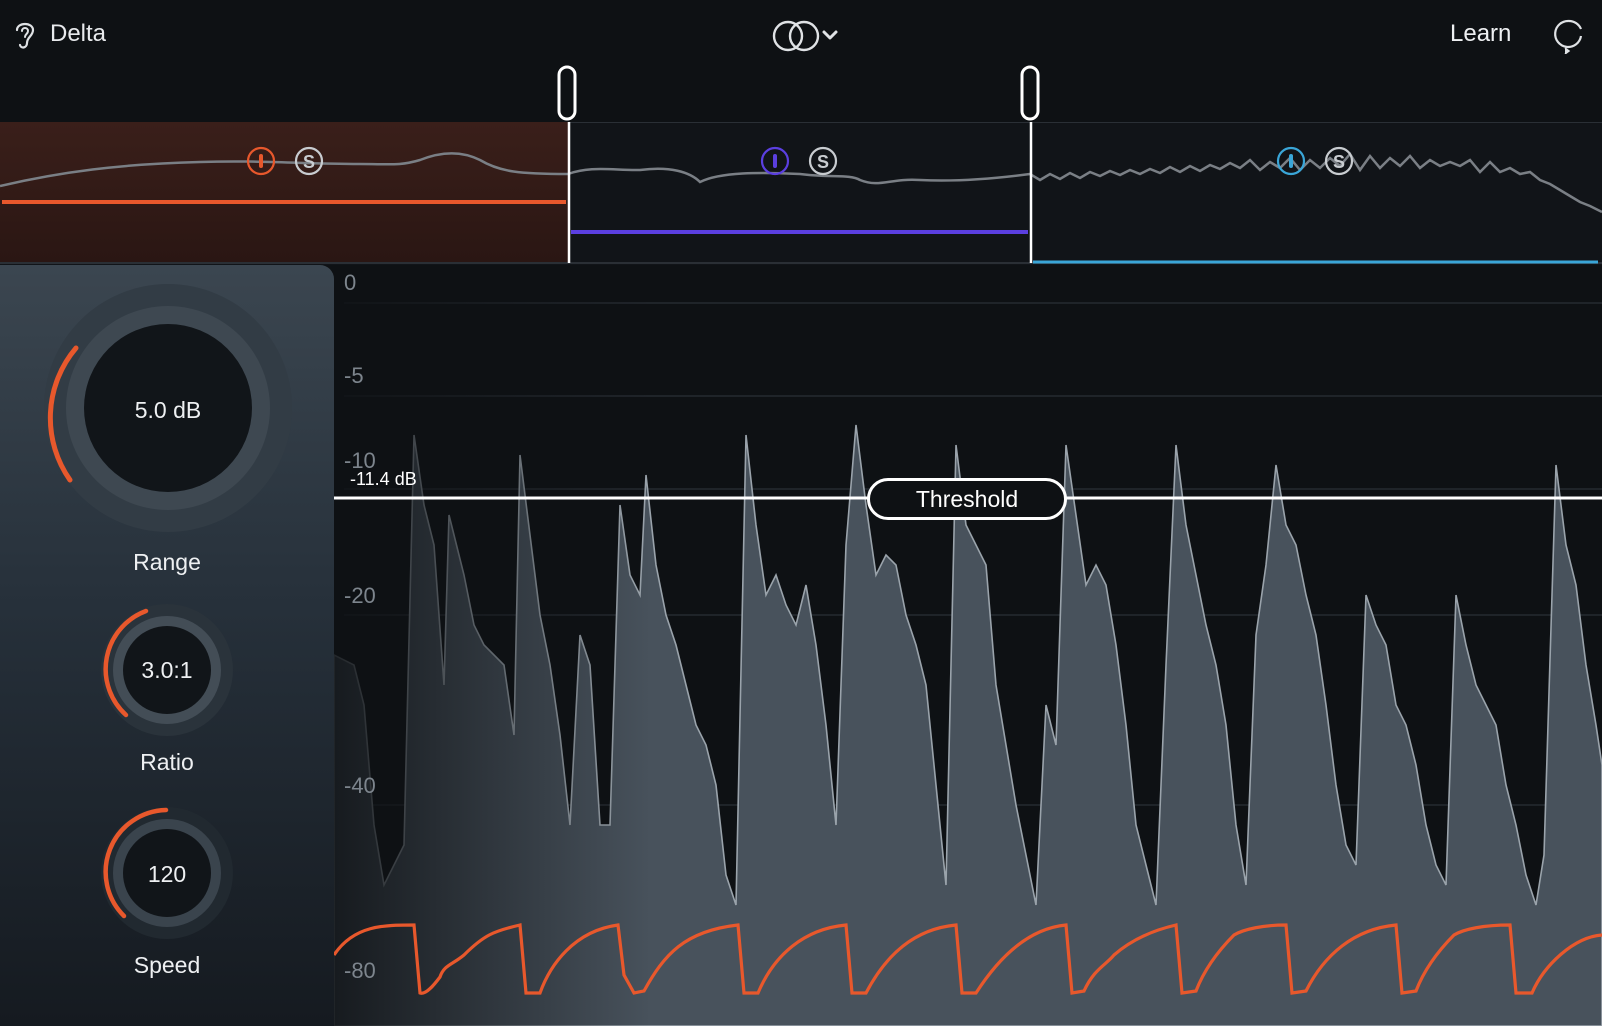 This screenshot has width=1602, height=1026. I want to click on range-value: 5.0 dB, so click(168, 410).